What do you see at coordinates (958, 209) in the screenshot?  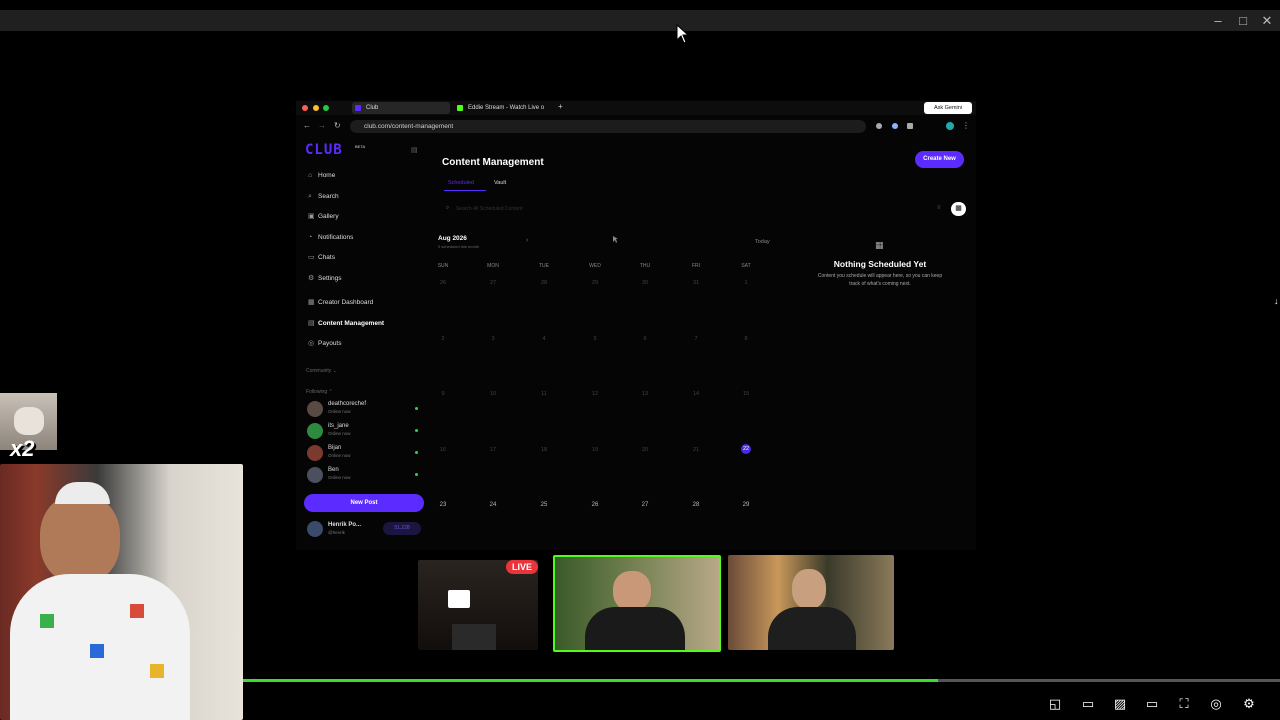 I see `grid-view-icon: ▦` at bounding box center [958, 209].